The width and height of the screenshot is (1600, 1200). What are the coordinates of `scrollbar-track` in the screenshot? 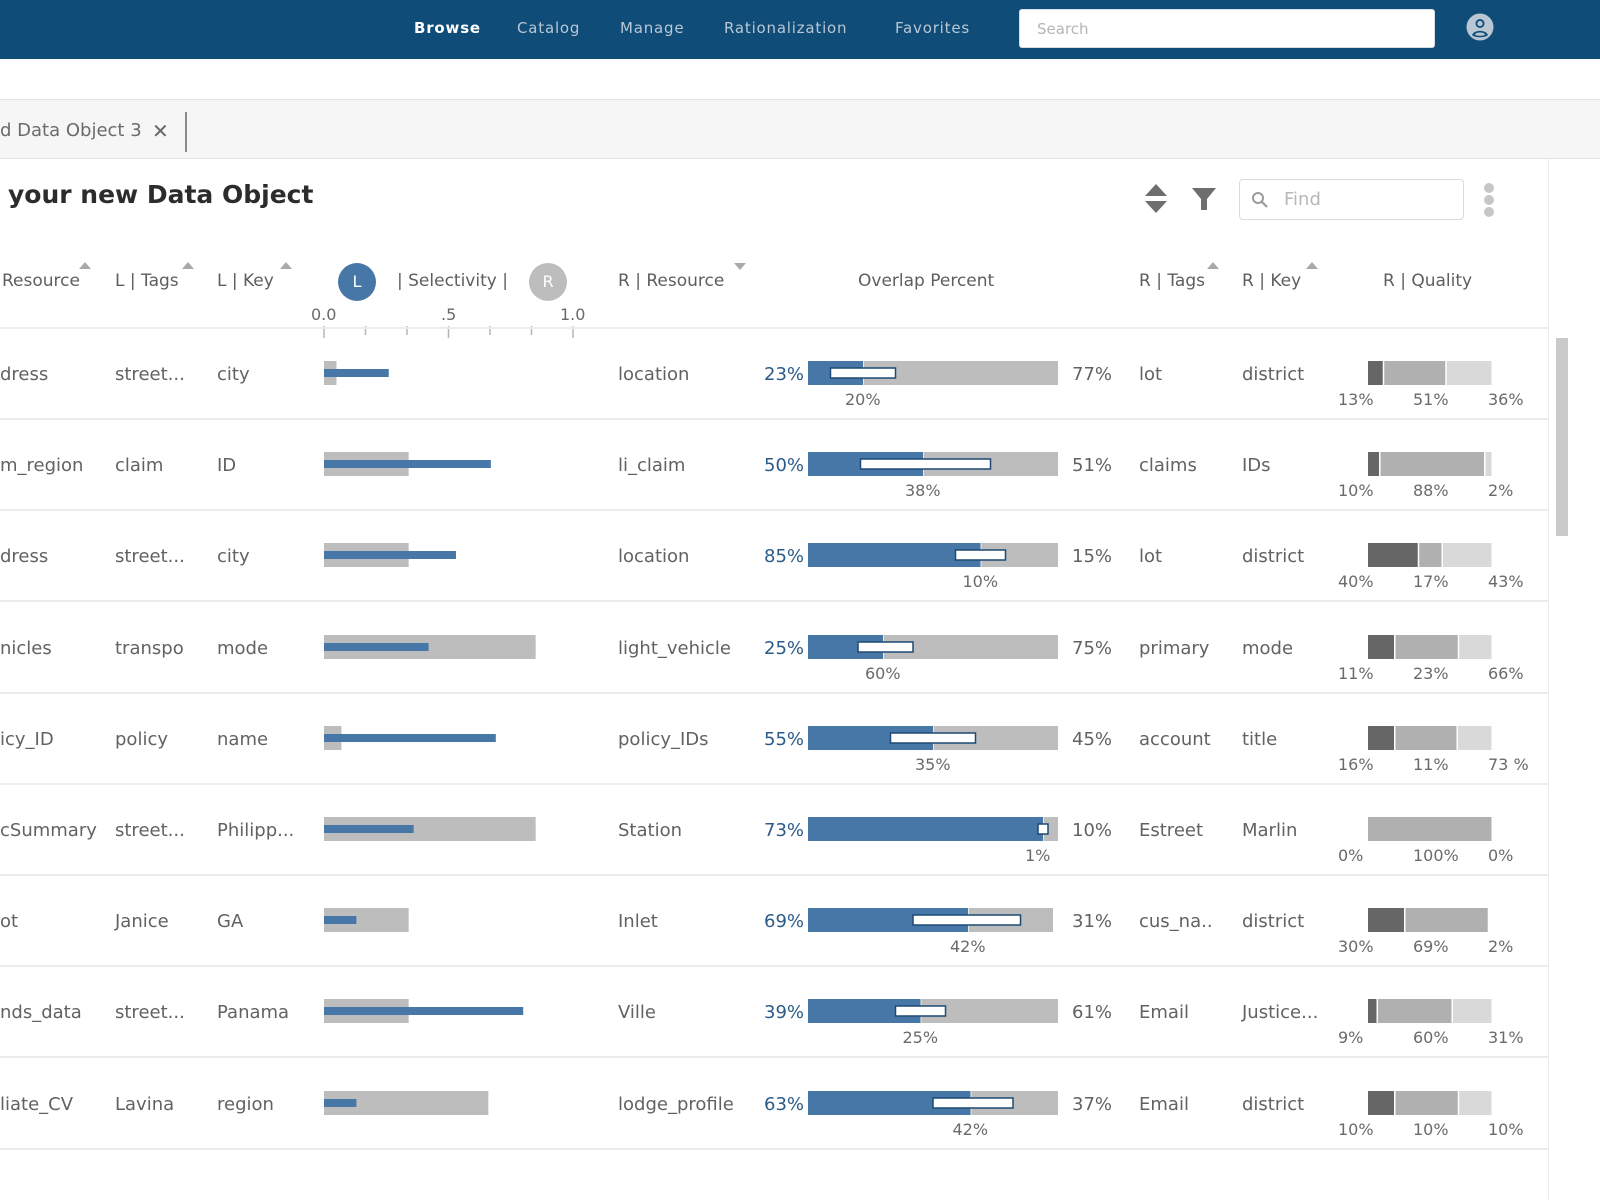 It's located at (1558, 679).